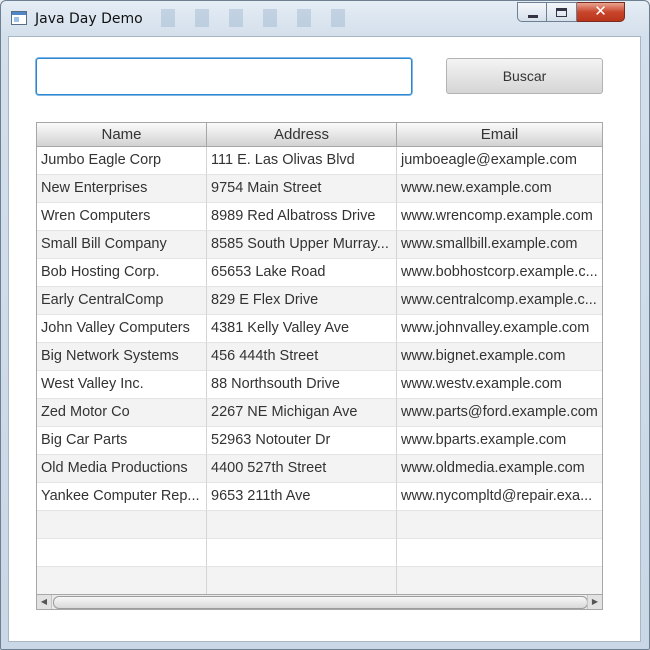 The image size is (650, 650). Describe the element at coordinates (499, 161) in the screenshot. I see `cell-email: jumboeagle@example.com` at that location.